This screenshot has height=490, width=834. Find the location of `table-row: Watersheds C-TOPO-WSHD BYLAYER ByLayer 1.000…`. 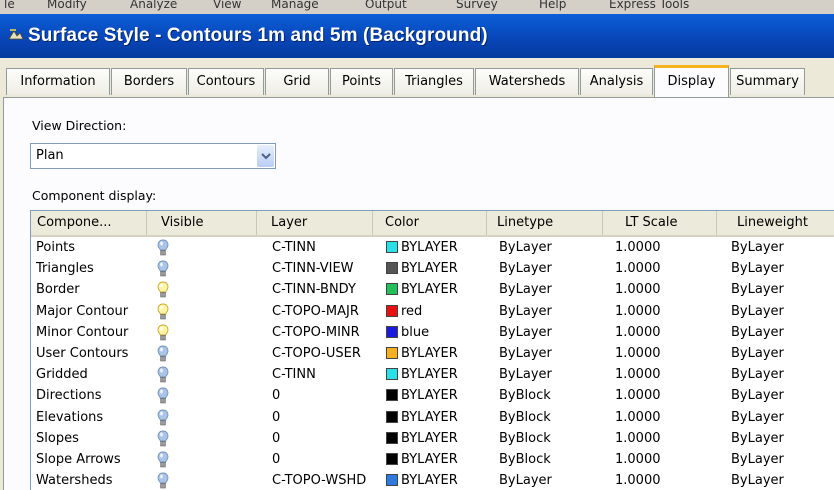

table-row: Watersheds C-TOPO-WSHD BYLAYER ByLayer 1.000… is located at coordinates (432, 480).